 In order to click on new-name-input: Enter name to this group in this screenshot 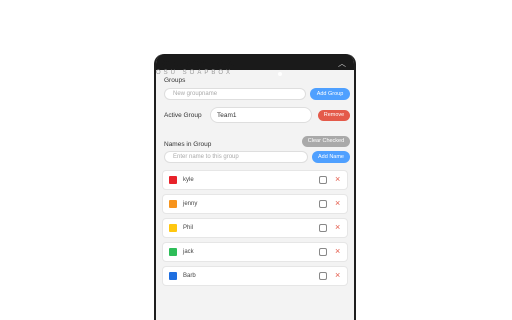, I will do `click(236, 157)`.